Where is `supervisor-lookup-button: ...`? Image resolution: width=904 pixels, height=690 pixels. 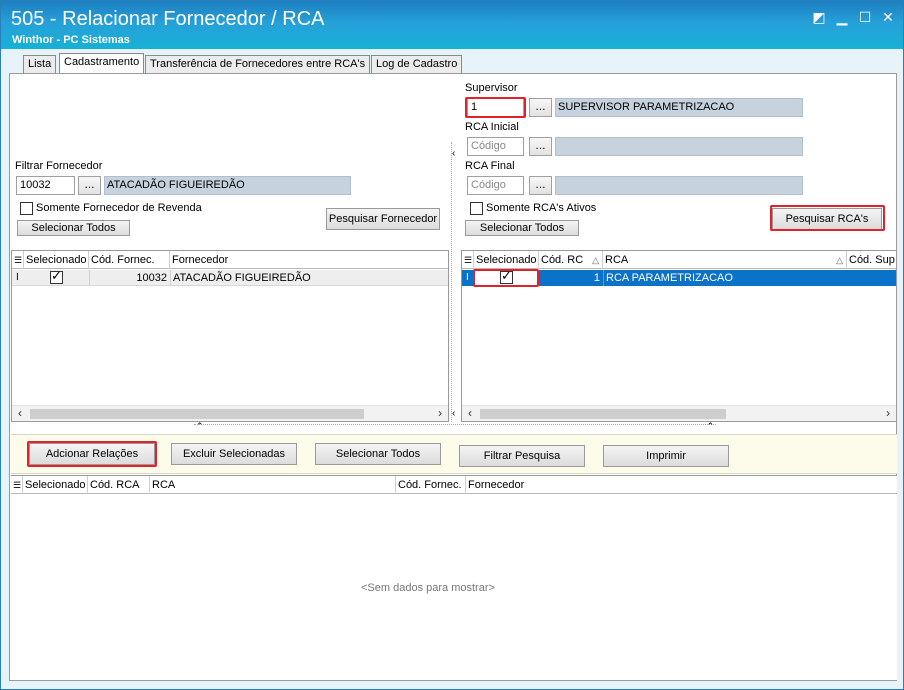
supervisor-lookup-button: ... is located at coordinates (540, 107).